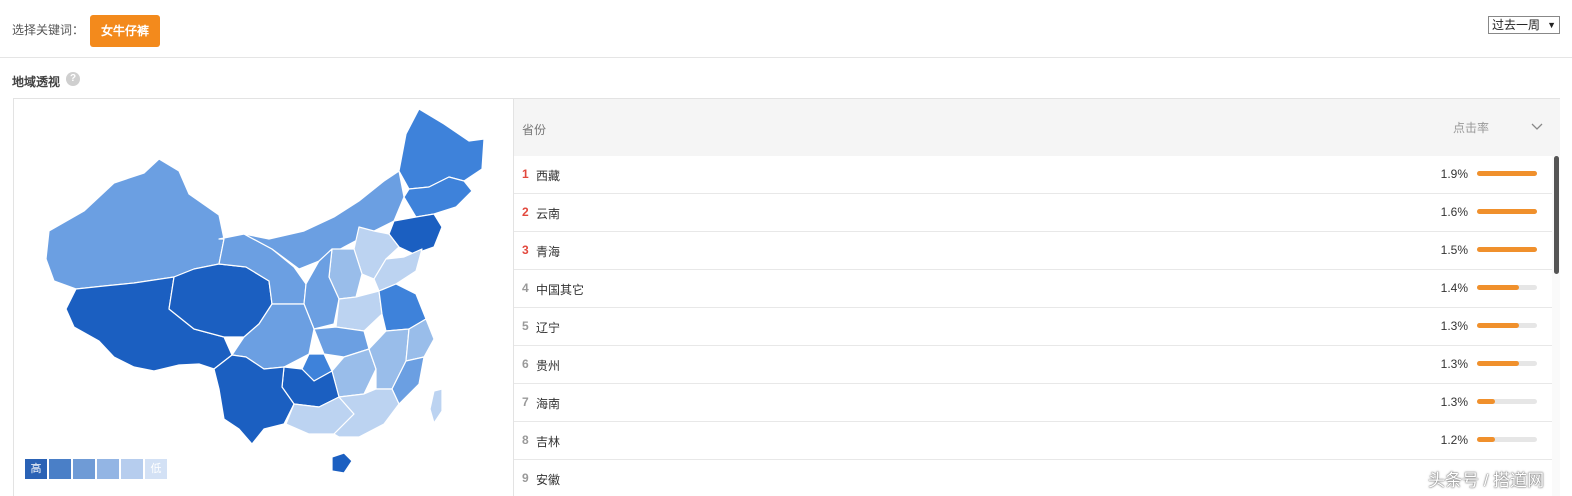 This screenshot has width=1572, height=496. I want to click on map-legend: 高 低, so click(96, 469).